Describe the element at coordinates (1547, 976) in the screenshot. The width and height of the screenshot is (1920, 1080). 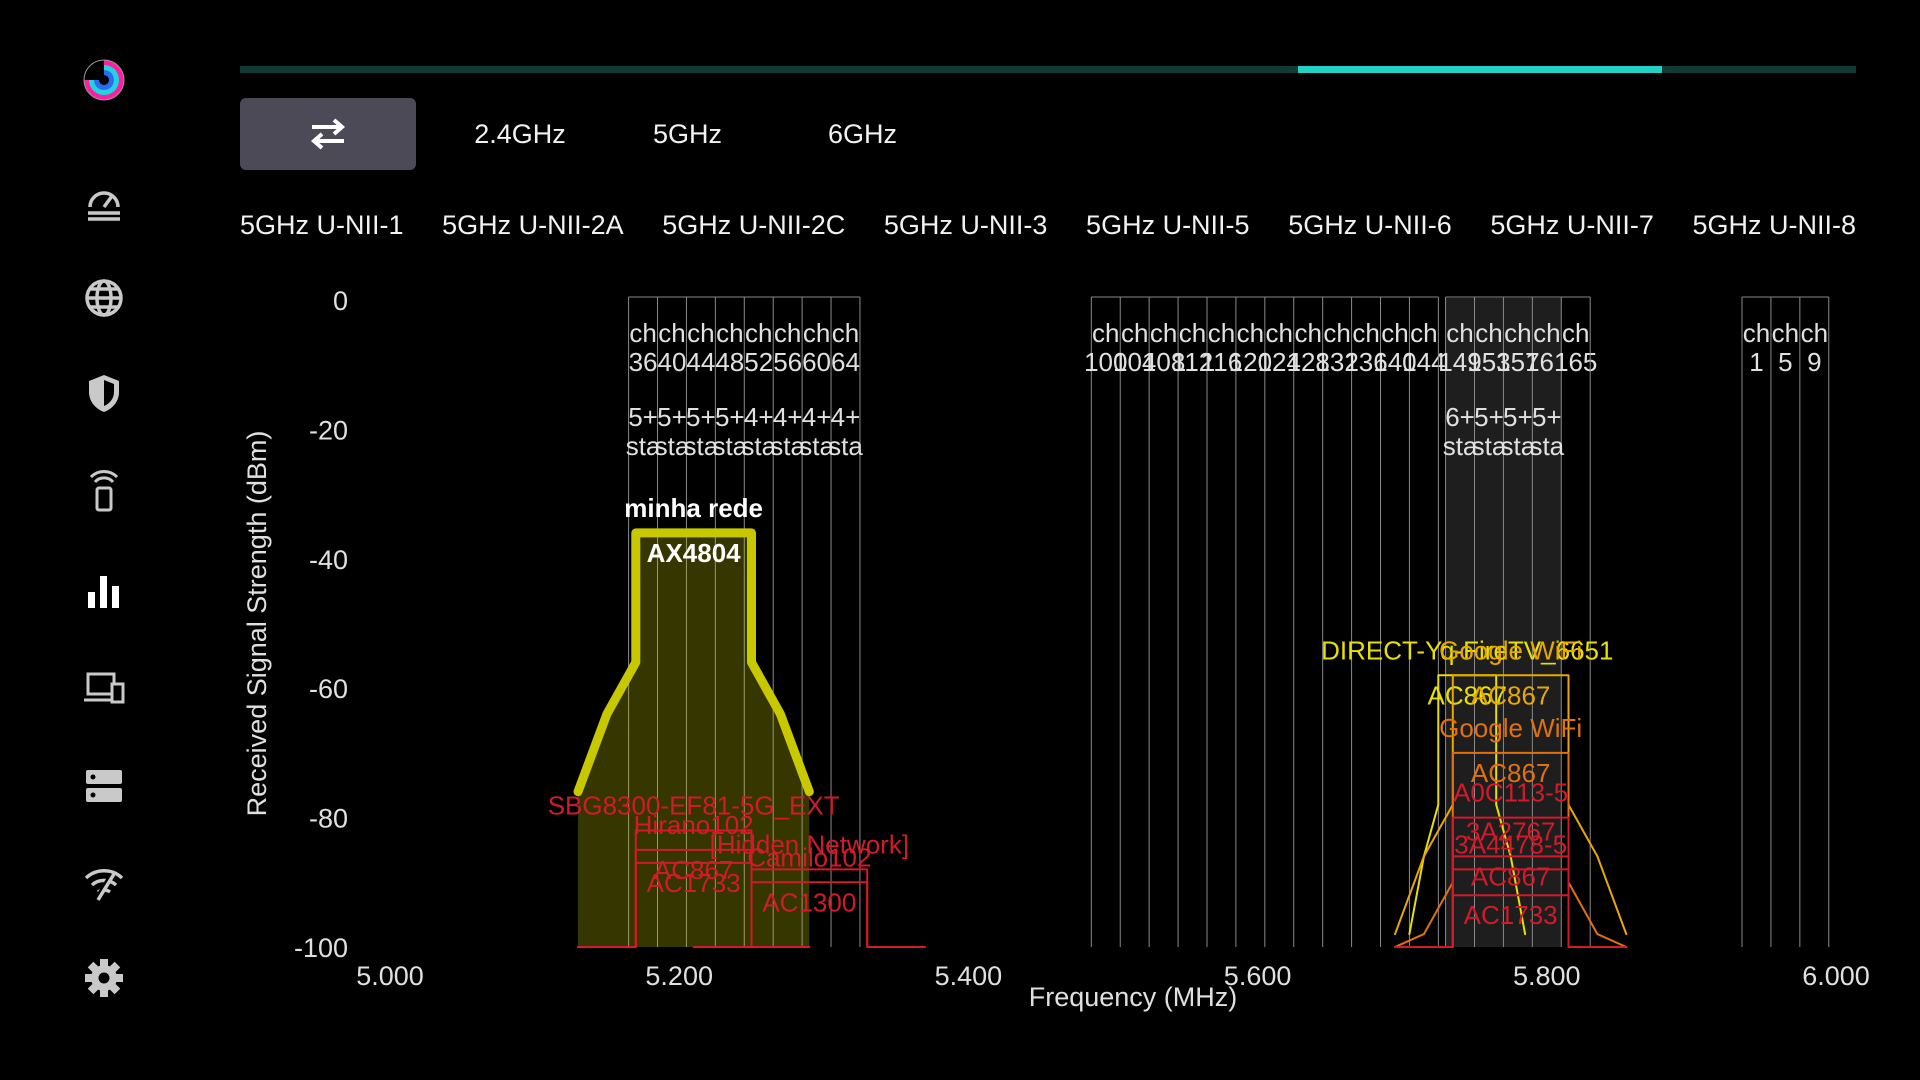
I see `x-tick-label: 5.800` at that location.